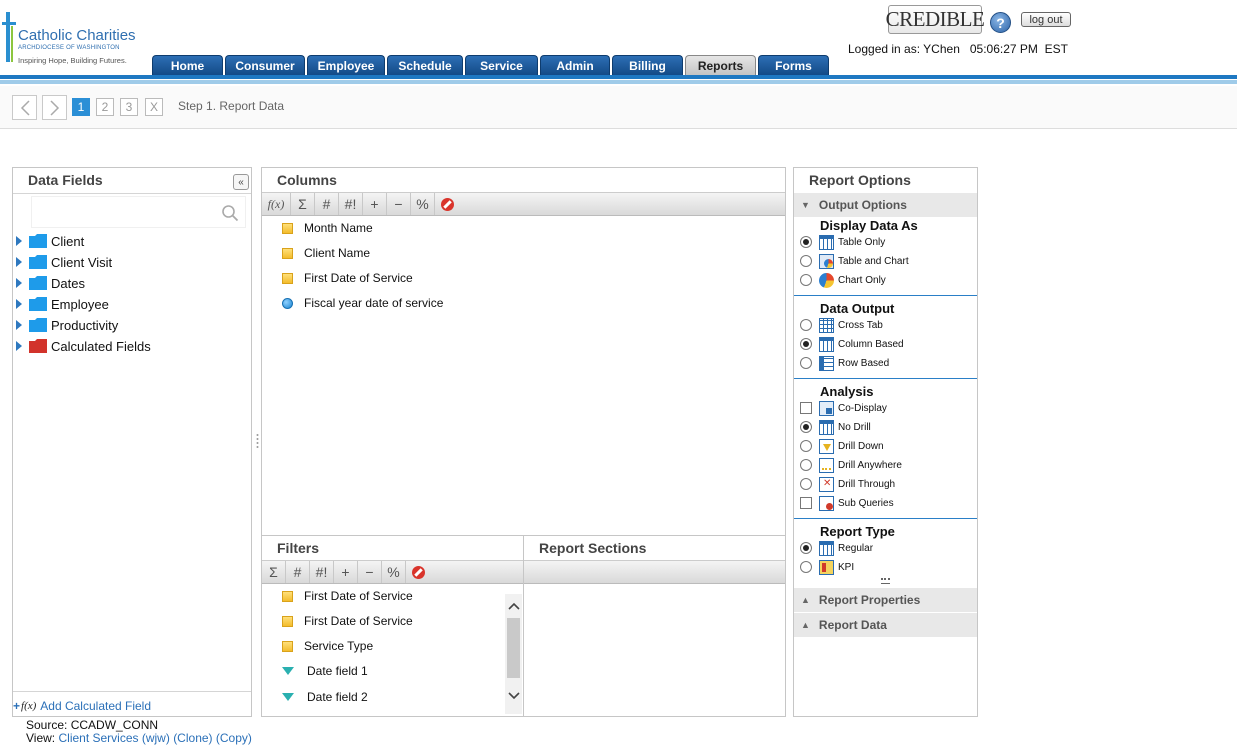  I want to click on filter-field: Date field 1, so click(325, 671).